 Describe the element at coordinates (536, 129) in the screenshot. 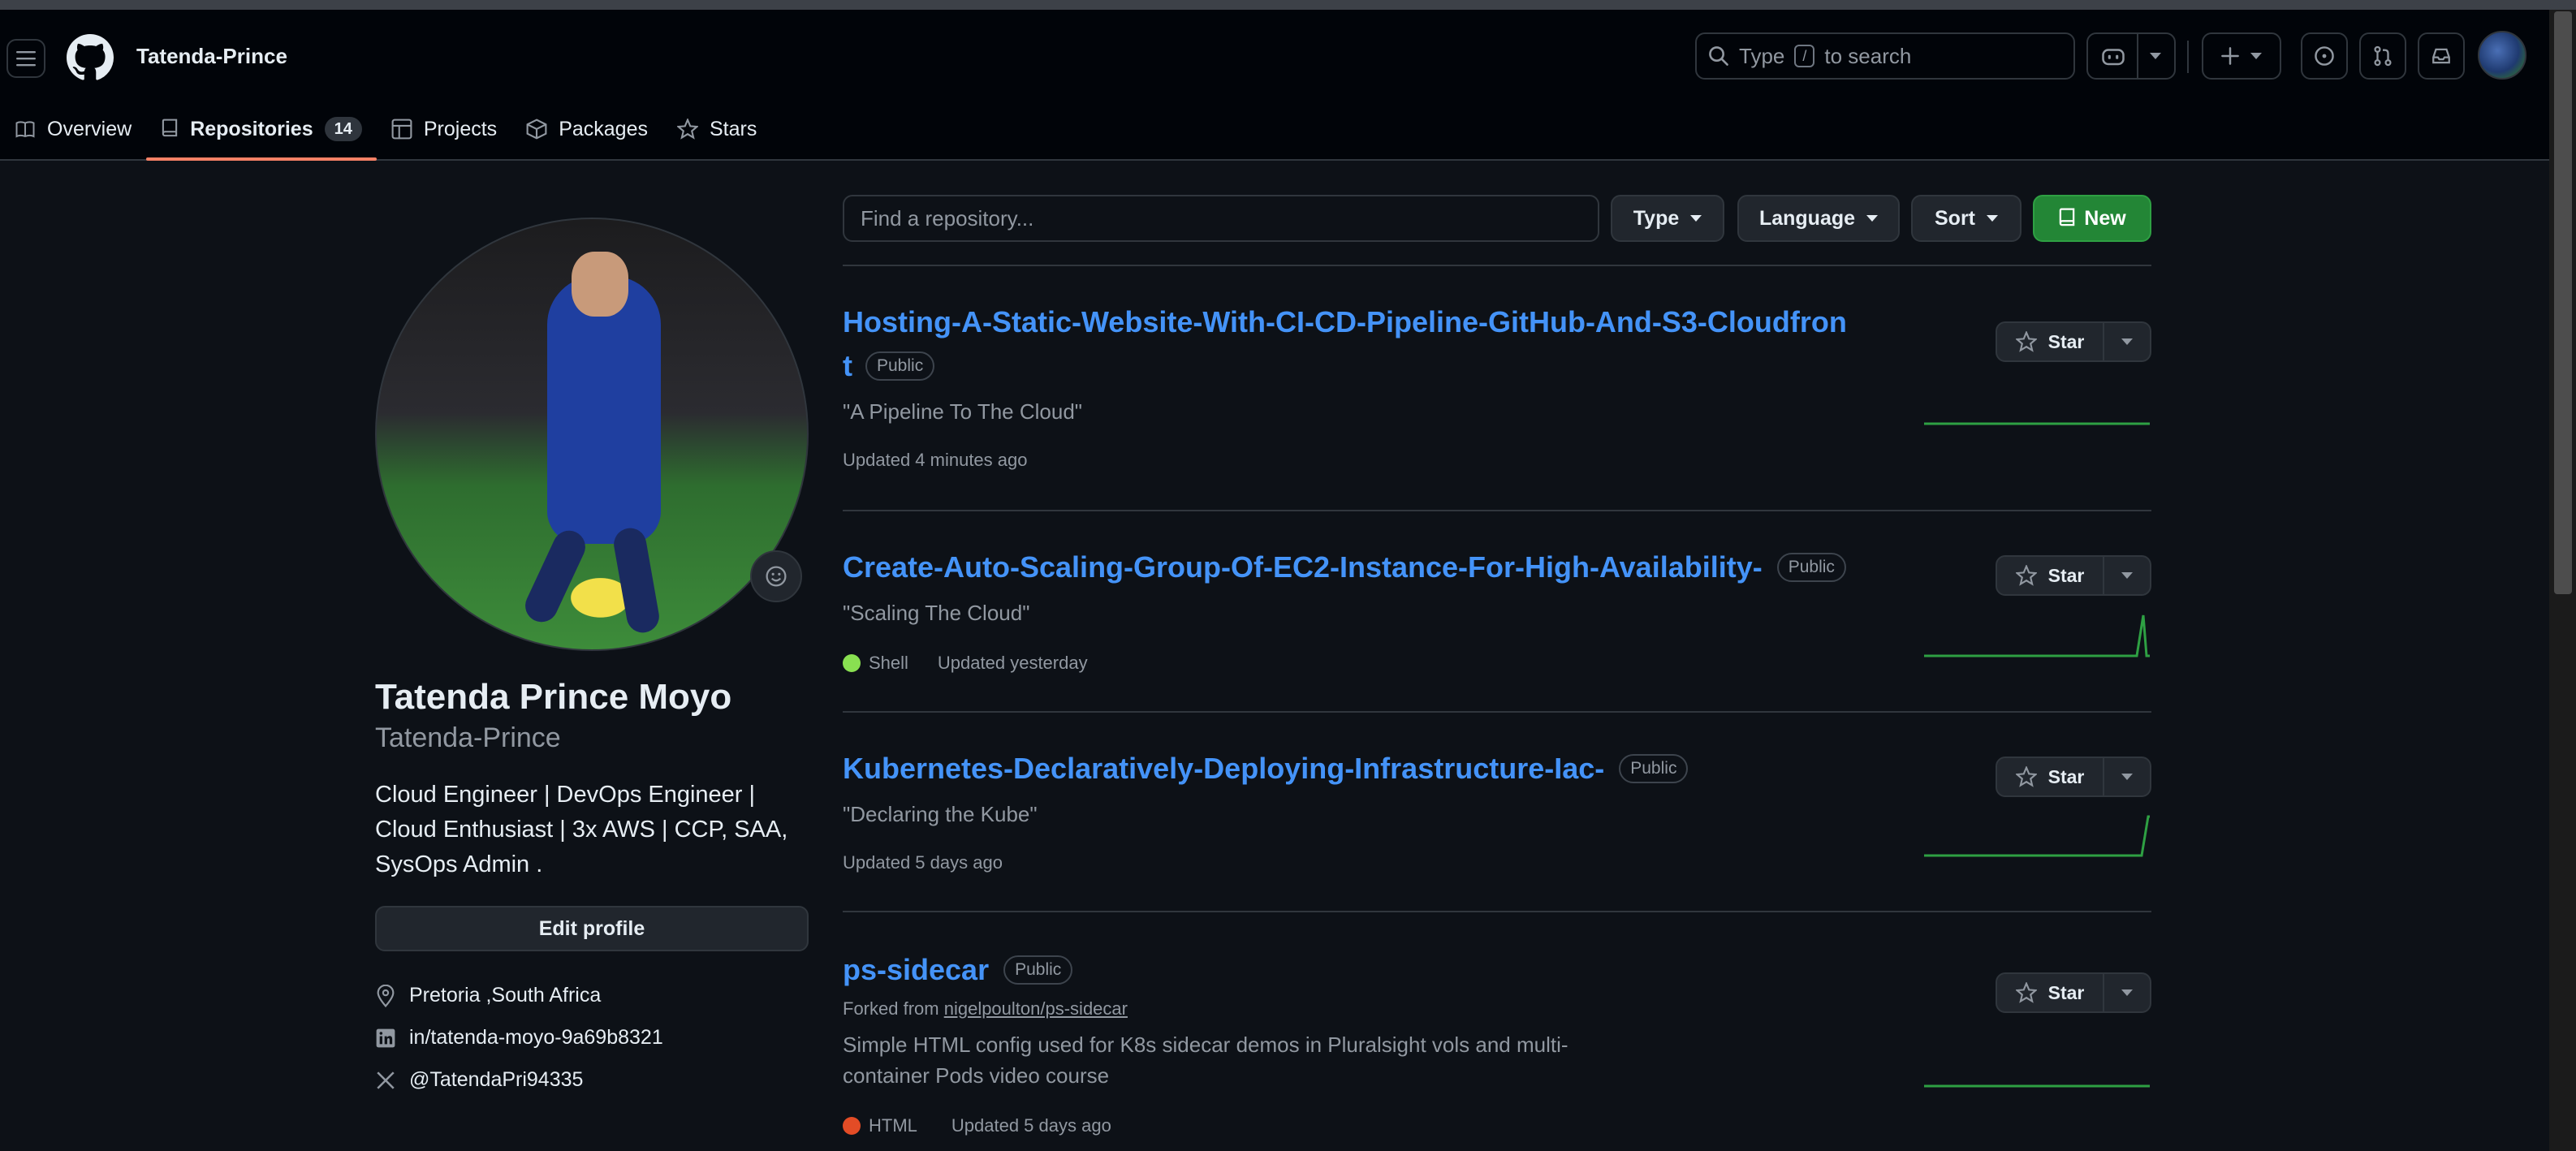

I see `package-icon` at that location.